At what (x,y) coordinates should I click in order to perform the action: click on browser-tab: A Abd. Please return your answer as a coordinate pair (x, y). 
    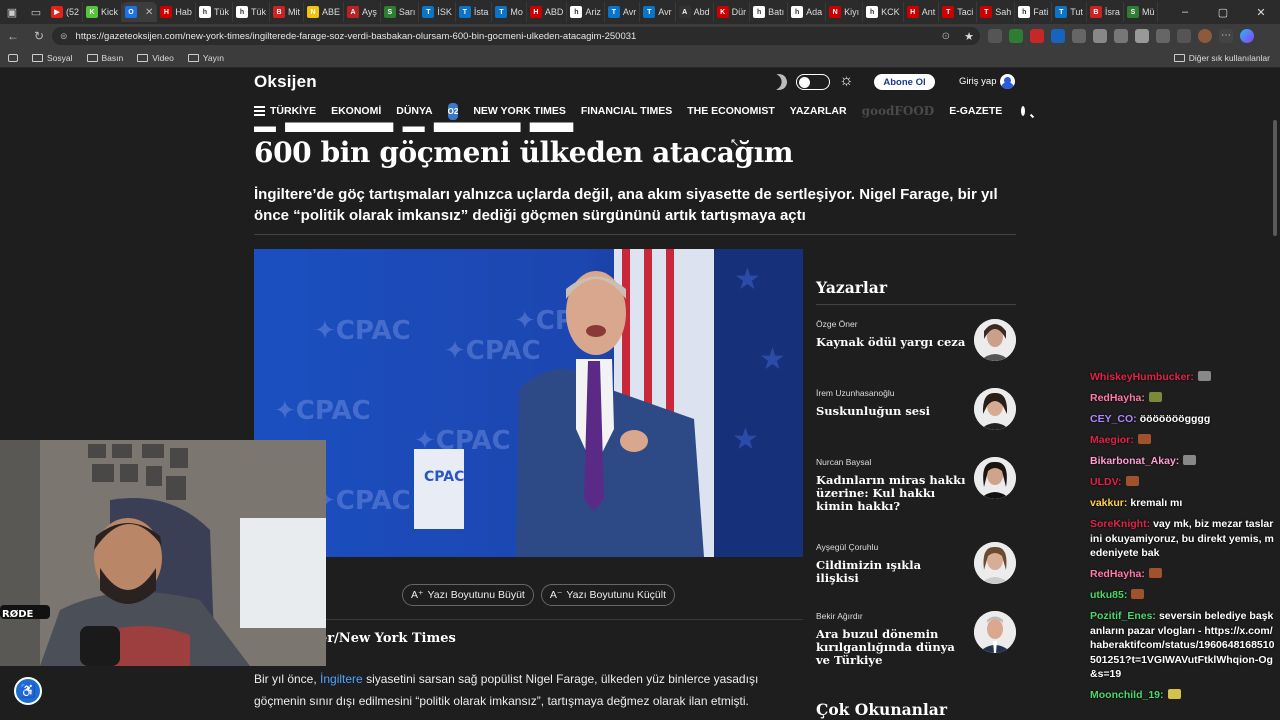
    Looking at the image, I should click on (695, 12).